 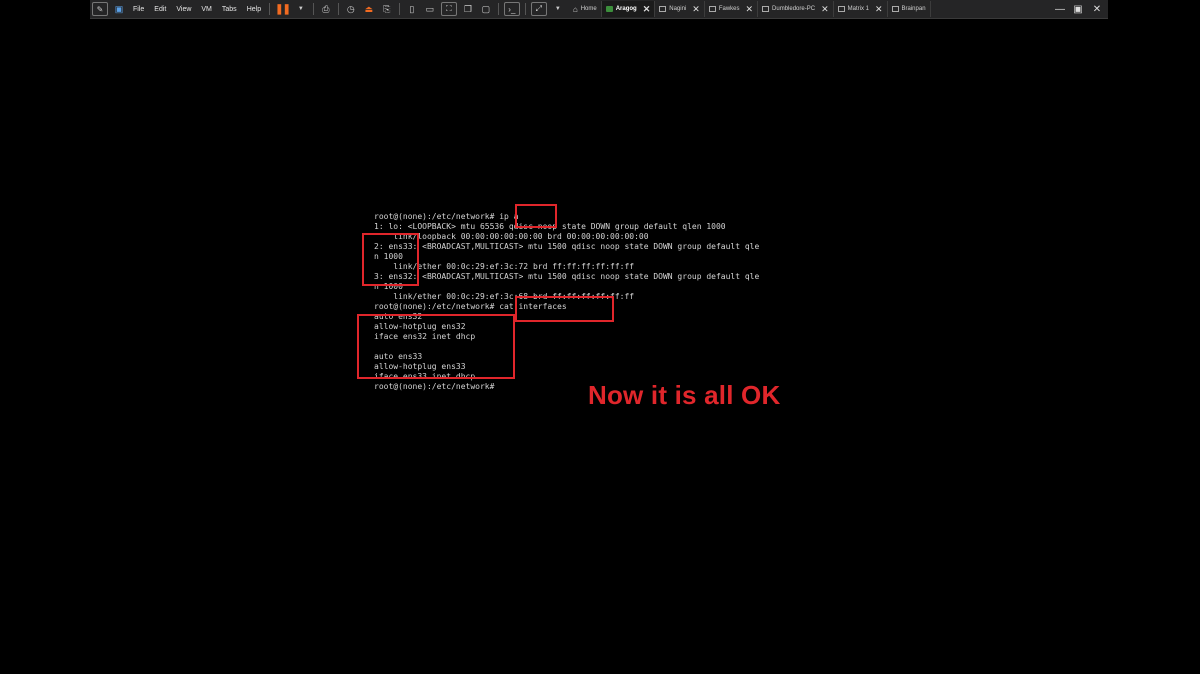 I want to click on tab-home: ⌂ Home, so click(x=585, y=9).